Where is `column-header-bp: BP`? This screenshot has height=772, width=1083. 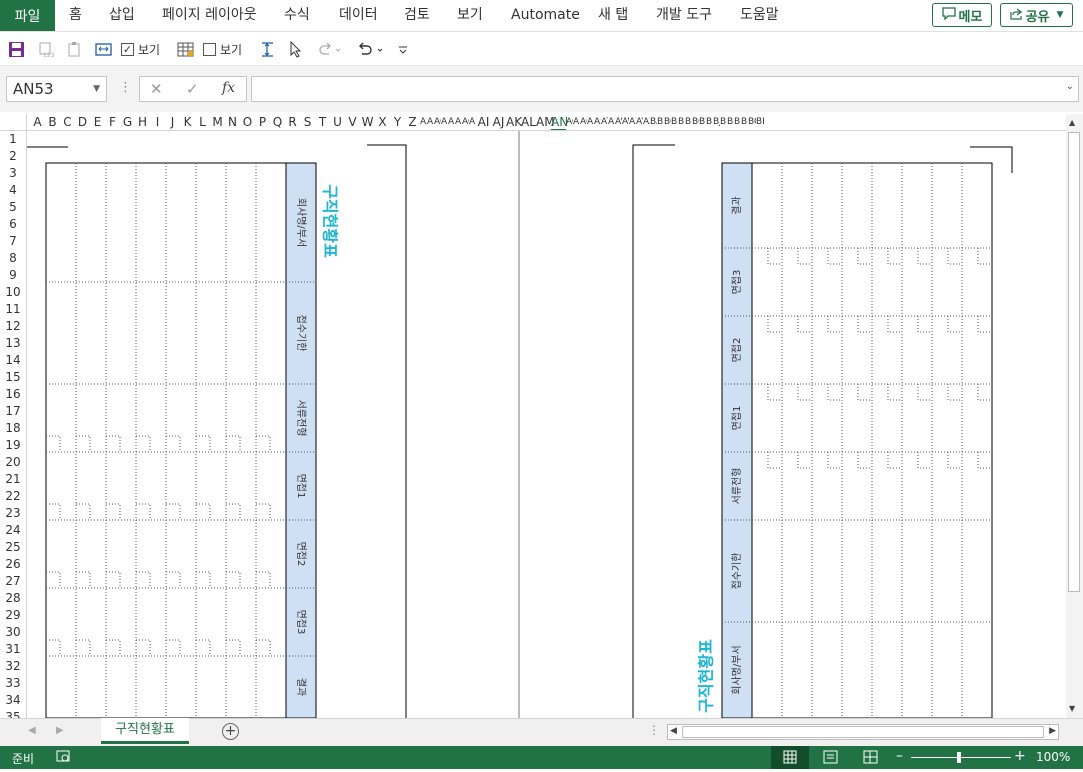 column-header-bp: BP is located at coordinates (760, 122).